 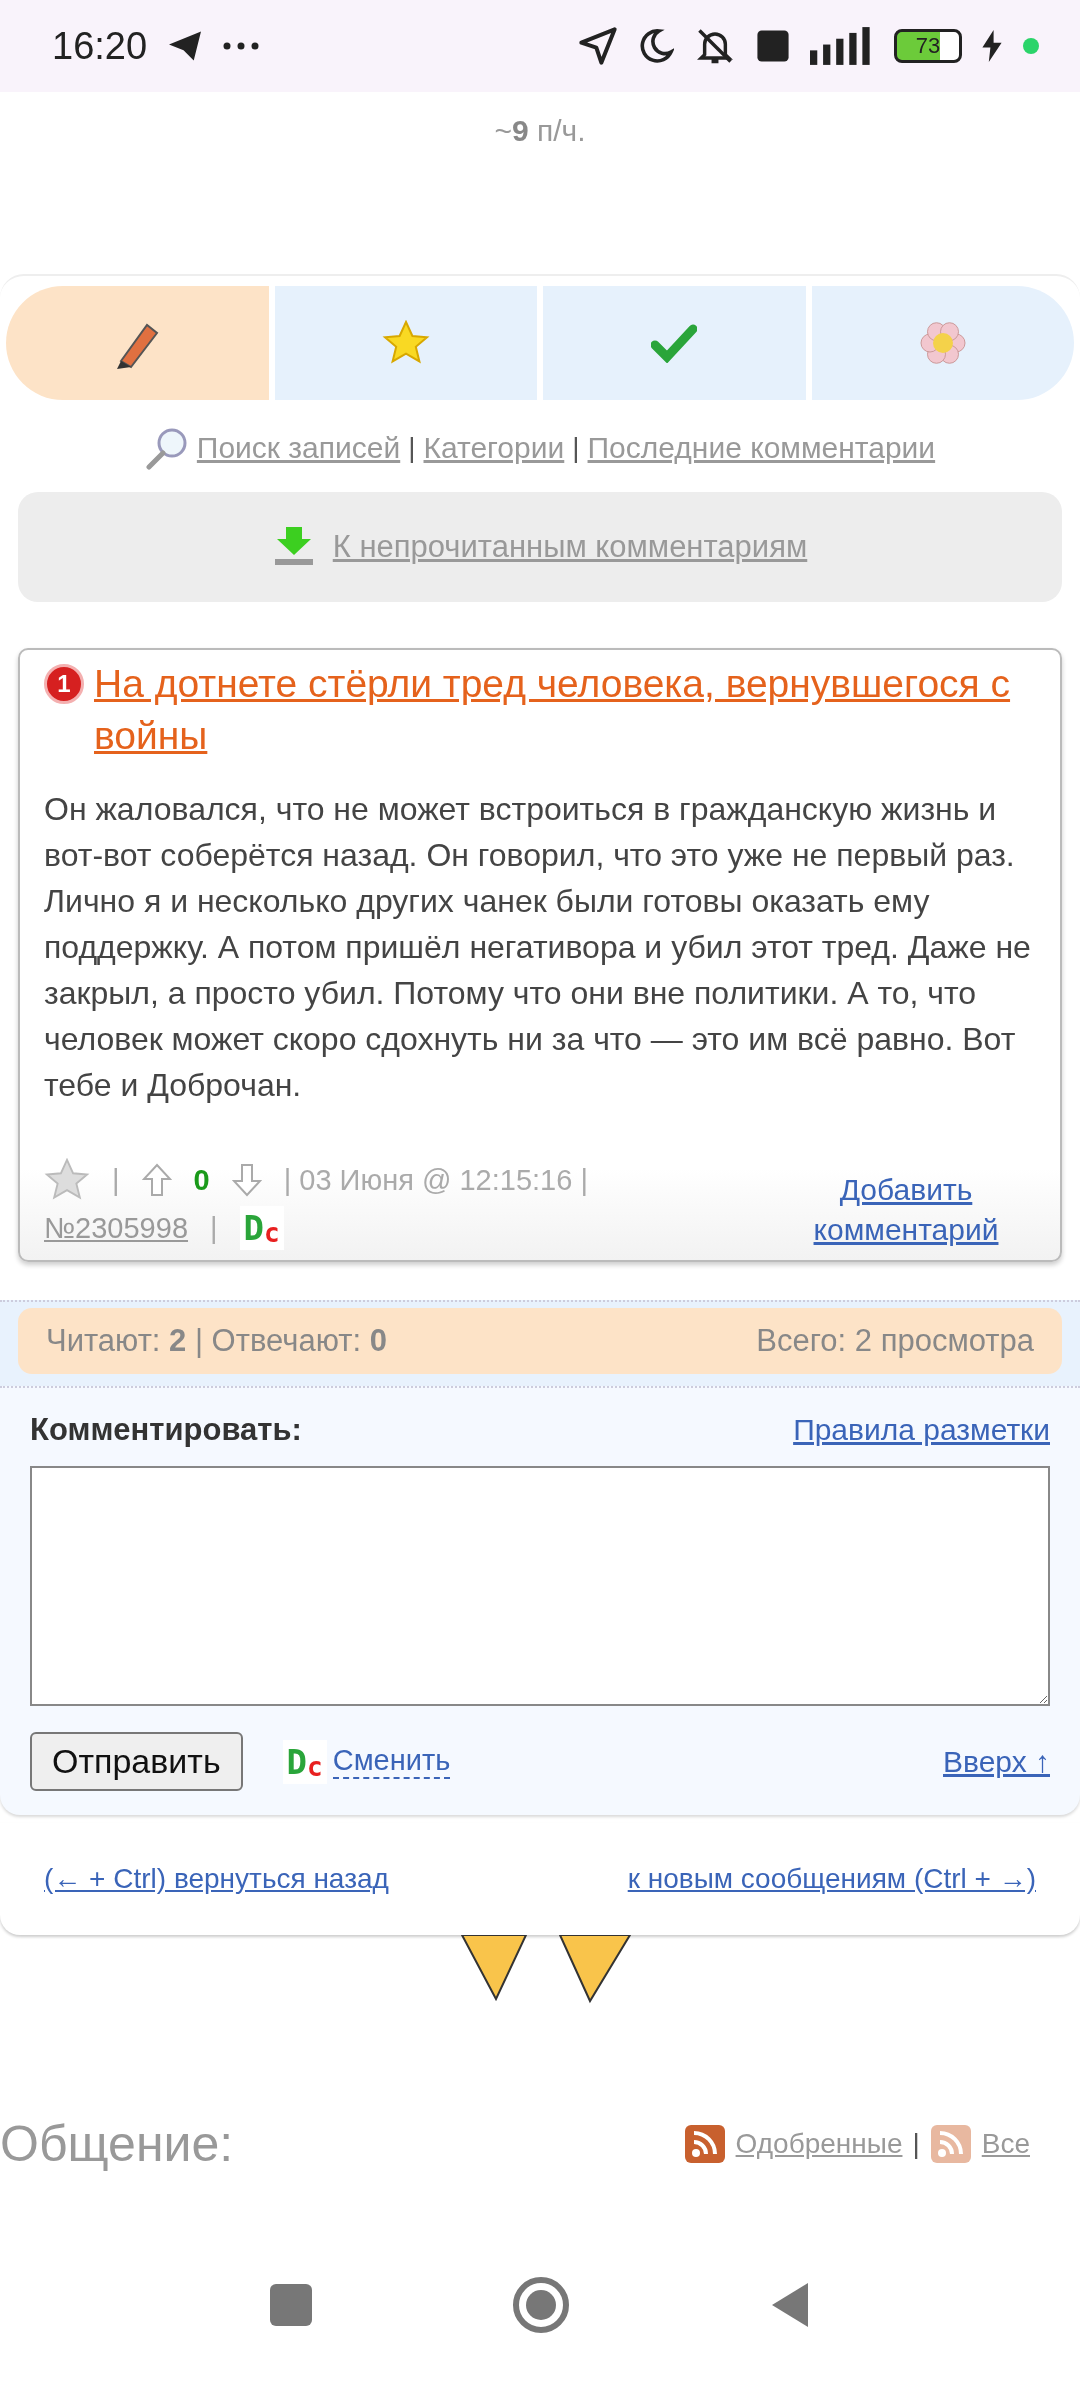 What do you see at coordinates (761, 448) in the screenshot?
I see `nav-link: Последние комментарии` at bounding box center [761, 448].